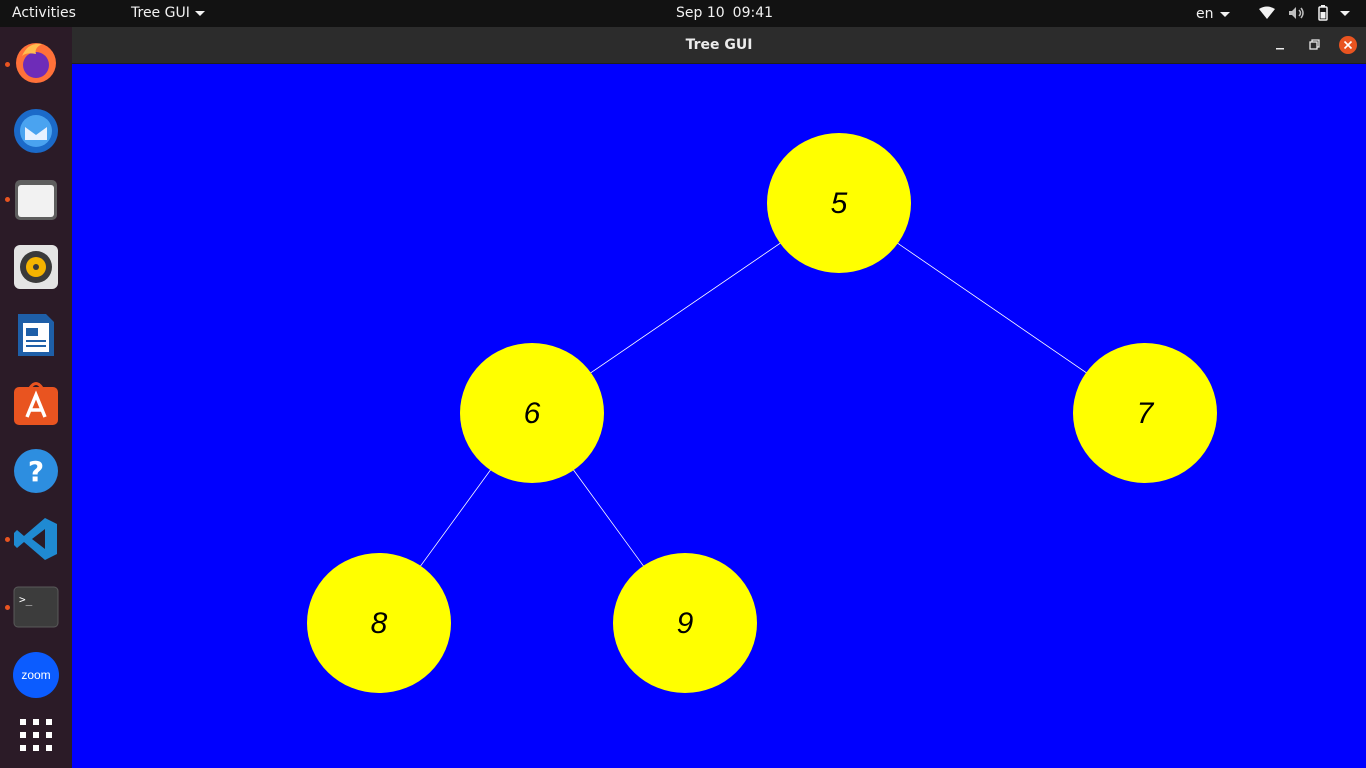 The width and height of the screenshot is (1366, 768). What do you see at coordinates (36, 335) in the screenshot?
I see `libreoffice-writer-icon` at bounding box center [36, 335].